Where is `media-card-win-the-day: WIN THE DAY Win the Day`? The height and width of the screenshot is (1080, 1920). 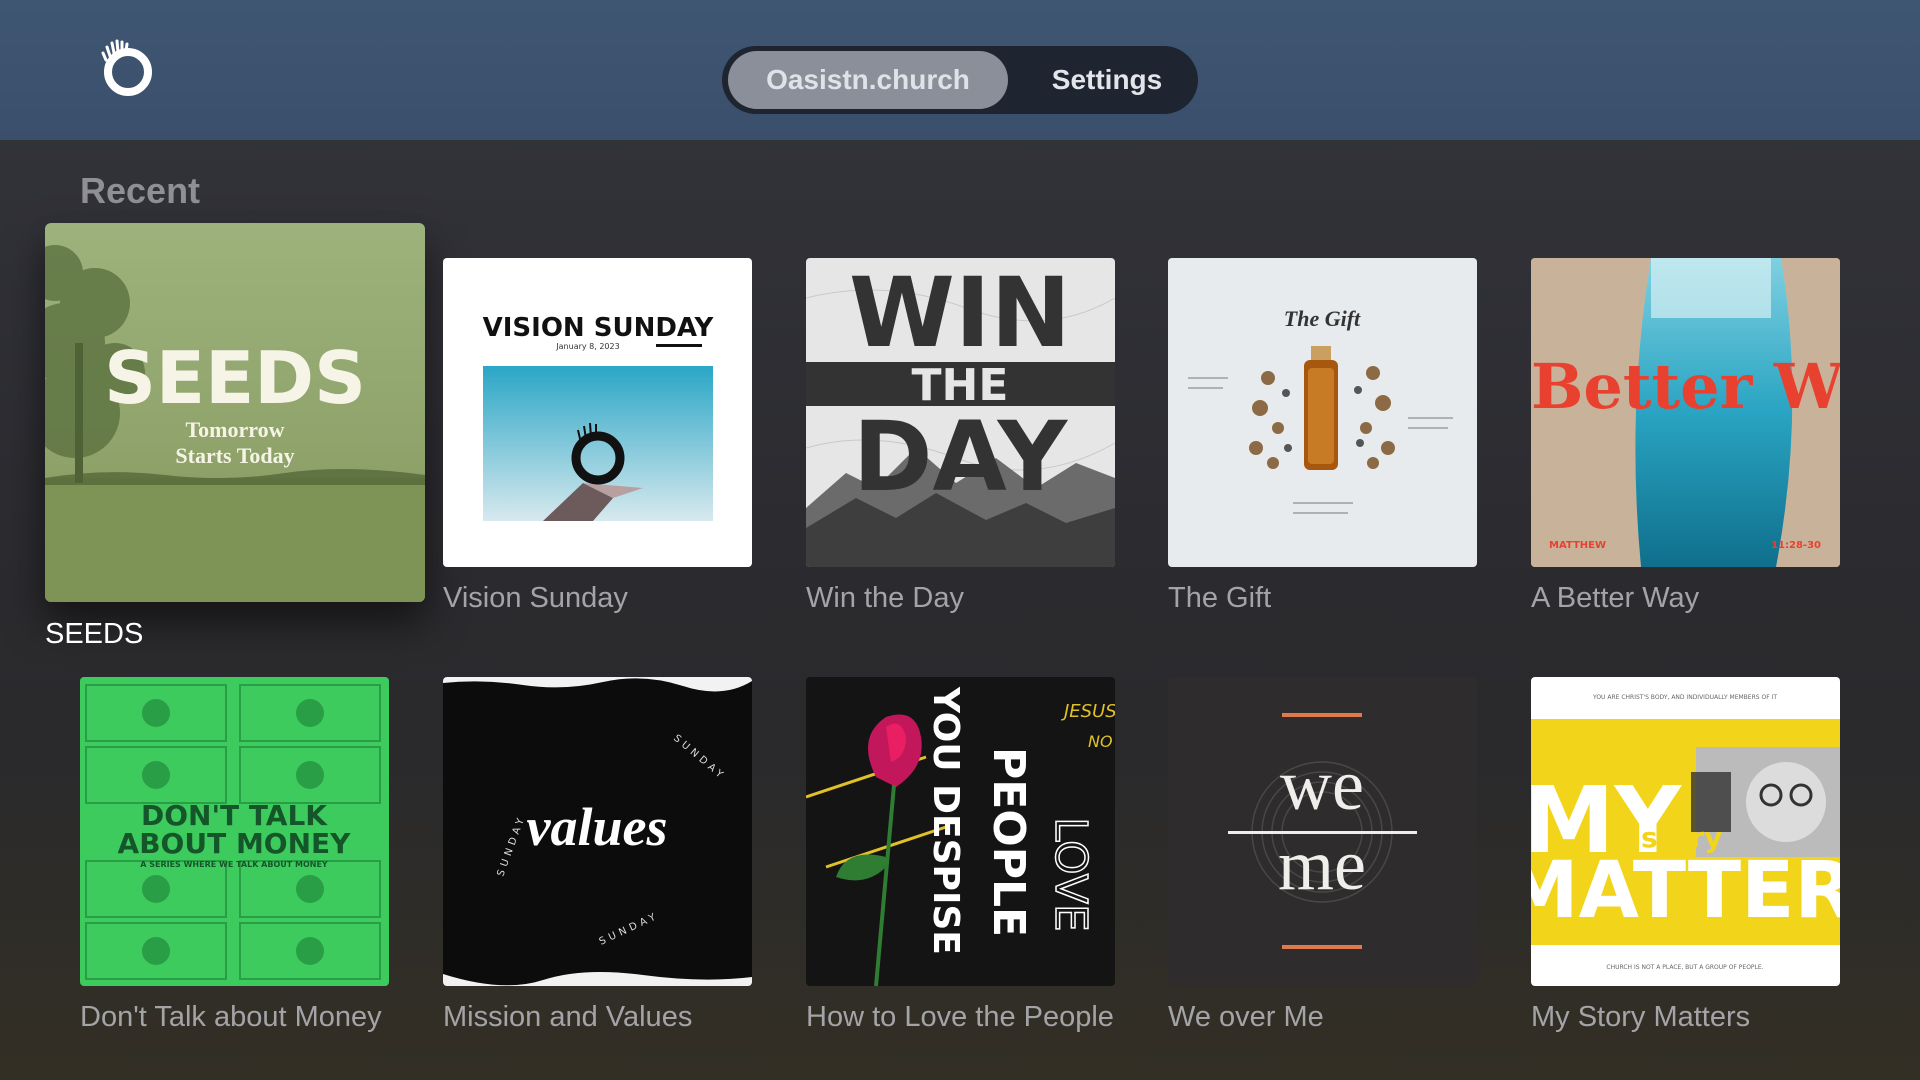 media-card-win-the-day: WIN THE DAY Win the Day is located at coordinates (960, 438).